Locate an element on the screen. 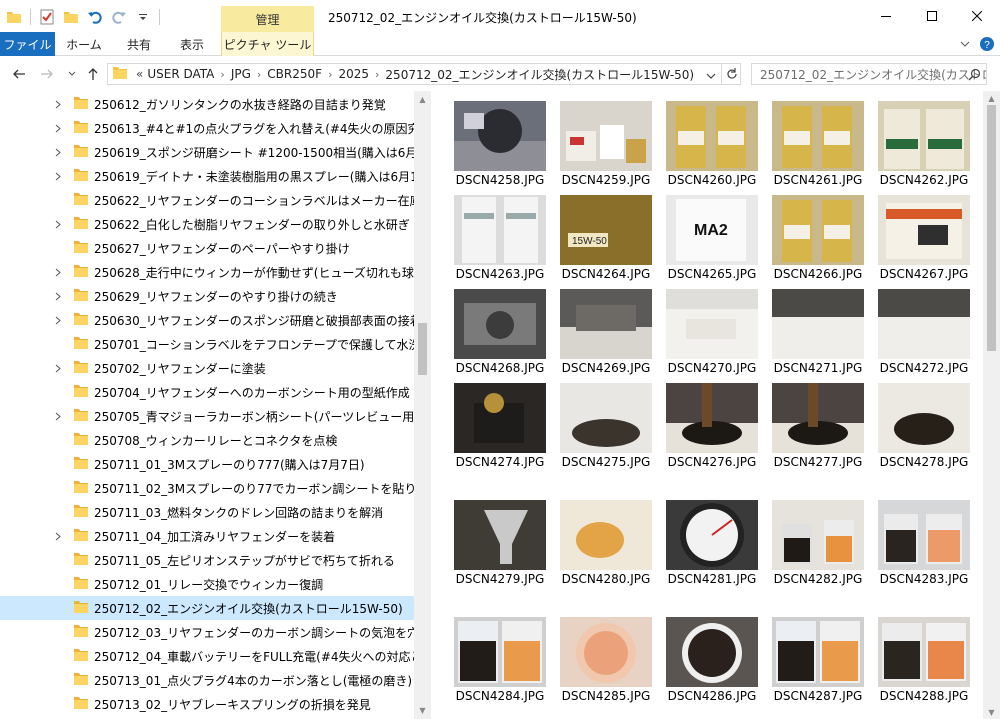 The height and width of the screenshot is (719, 1000). folder-tree-item: 250712_03_リヤフェンダーのカーボン調シートの気泡を穴あけで貼り付け is located at coordinates (207, 632).